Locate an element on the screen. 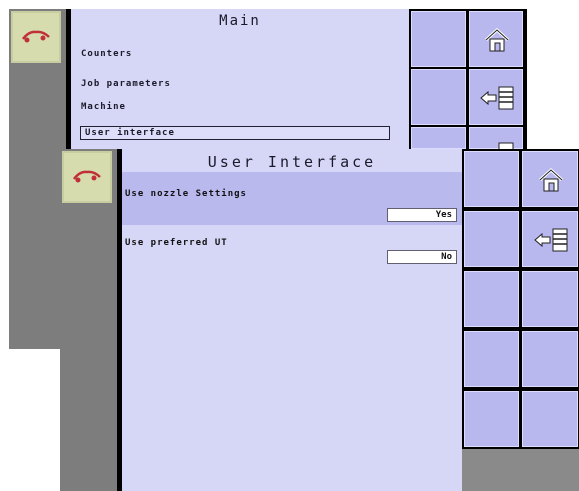 This screenshot has height=491, width=579. menu-item-machine: Machine is located at coordinates (103, 107).